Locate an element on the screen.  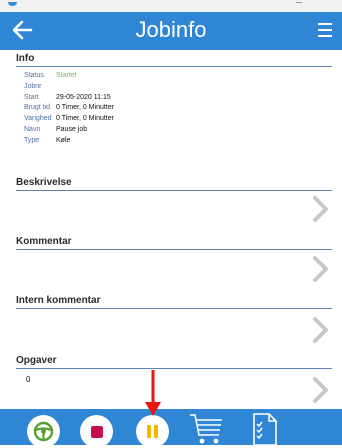
info-row-brugt-tid: Brugt tid 0 Timer, 0 Minutter is located at coordinates (69, 108).